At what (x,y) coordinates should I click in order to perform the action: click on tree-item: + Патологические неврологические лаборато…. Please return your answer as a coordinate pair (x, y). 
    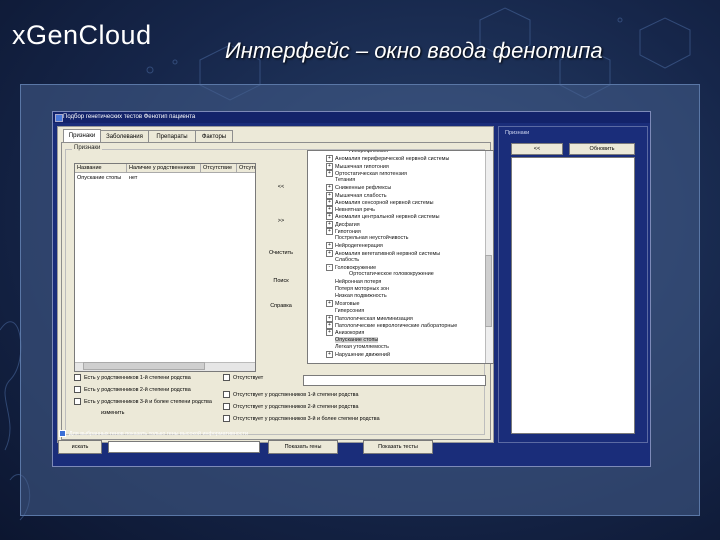
    Looking at the image, I should click on (391, 325).